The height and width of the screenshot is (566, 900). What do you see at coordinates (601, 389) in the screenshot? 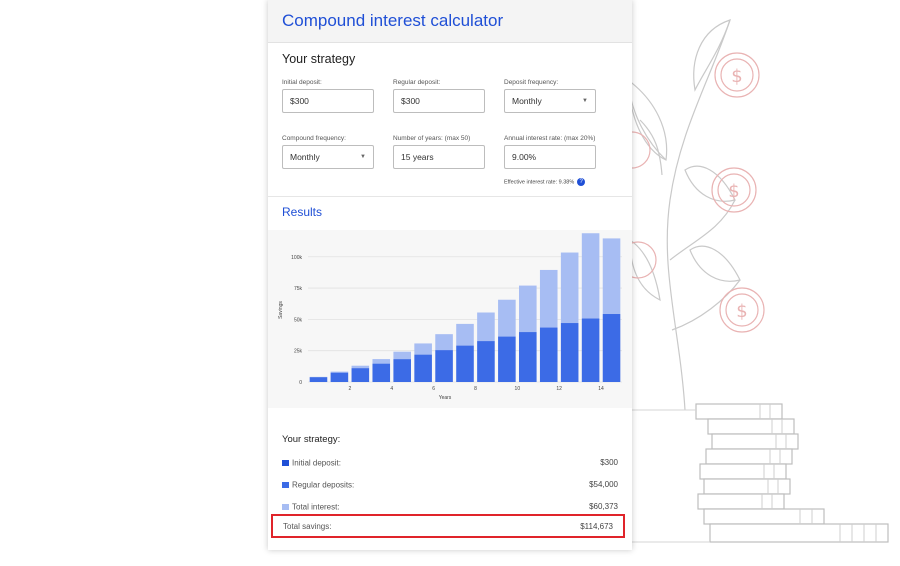
I see `x-tick-label: 14` at bounding box center [601, 389].